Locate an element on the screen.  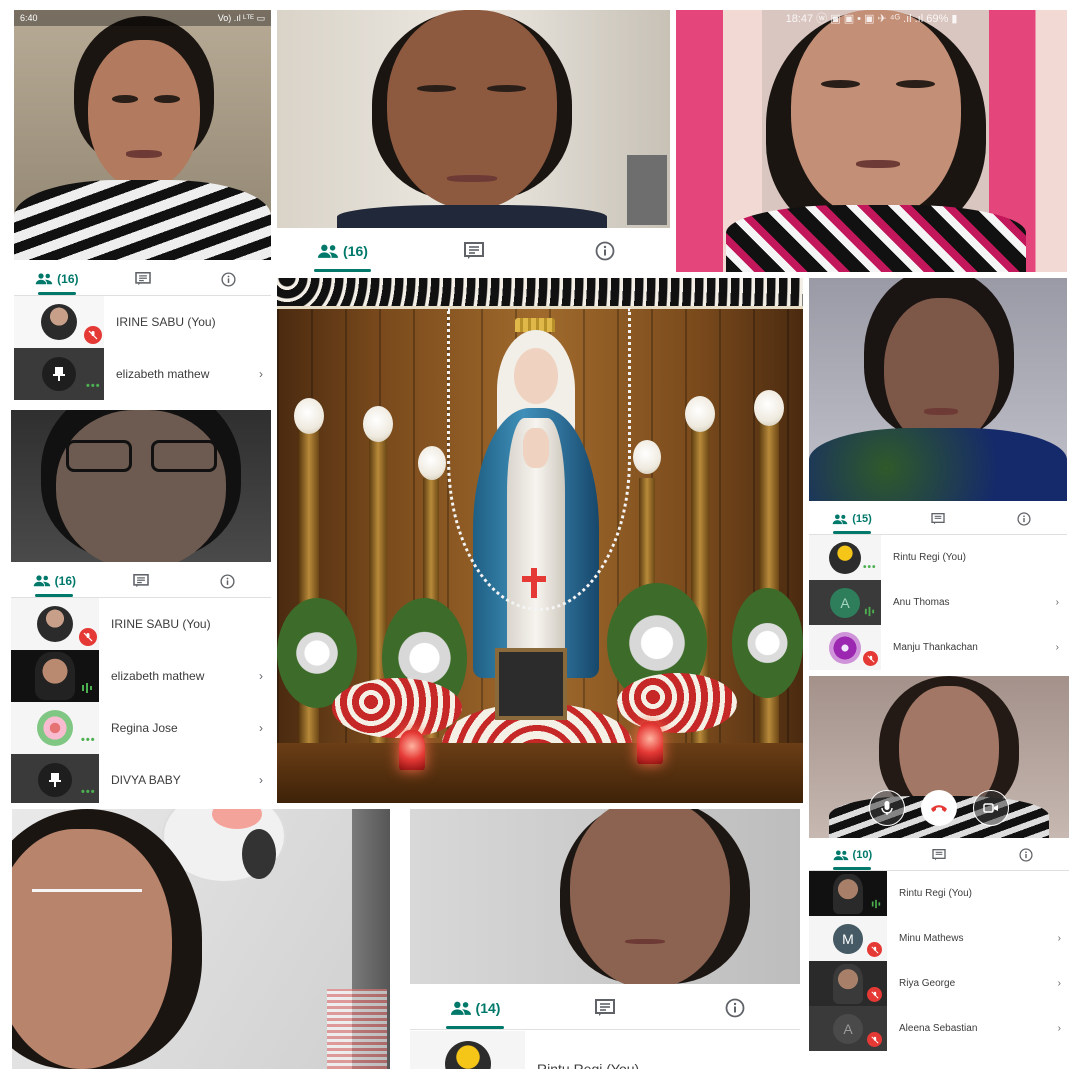
meeting-tabbar: (15) is located at coordinates (938, 519).